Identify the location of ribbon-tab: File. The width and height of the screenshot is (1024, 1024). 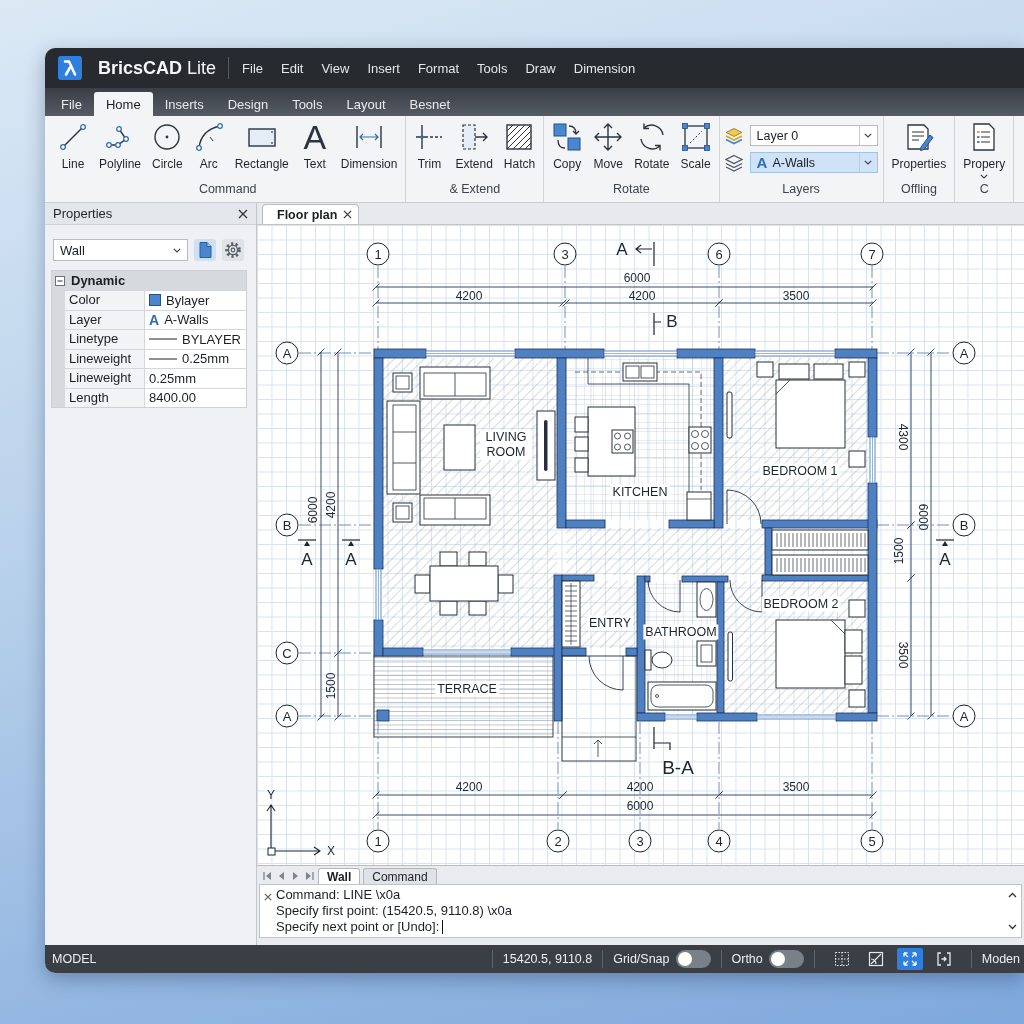
(71, 104).